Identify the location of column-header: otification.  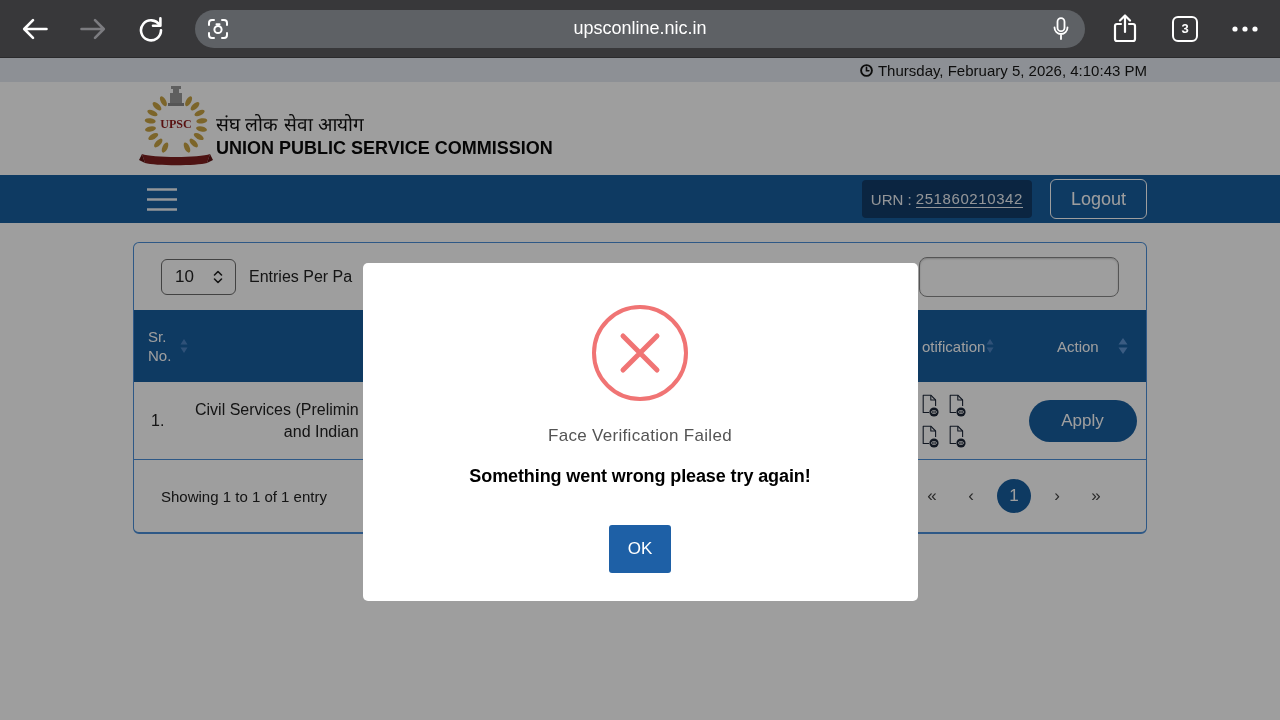
(954, 346).